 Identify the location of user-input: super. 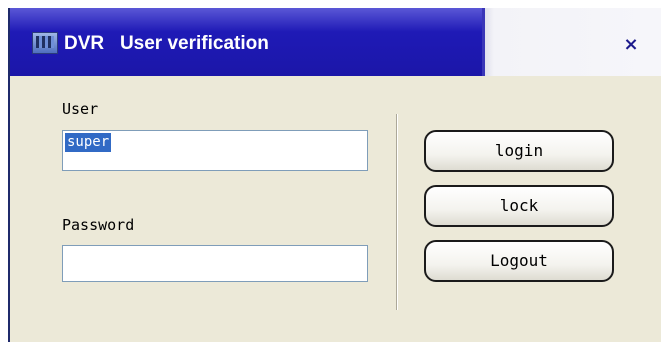
(215, 150).